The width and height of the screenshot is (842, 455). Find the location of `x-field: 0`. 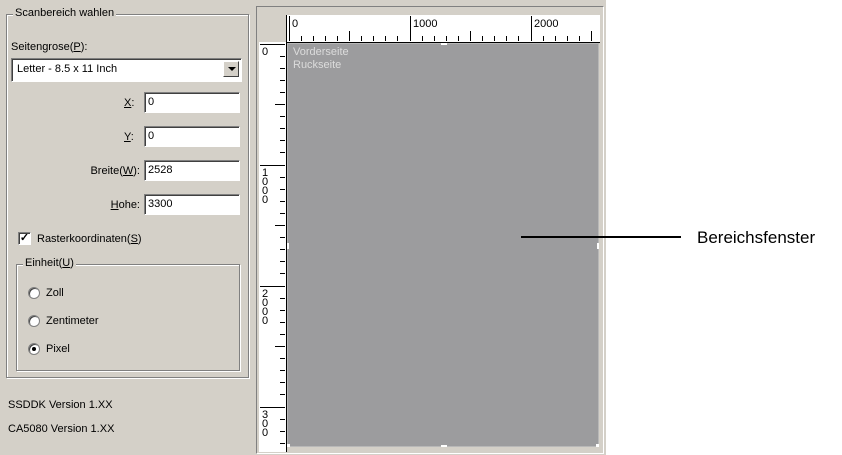

x-field: 0 is located at coordinates (192, 102).